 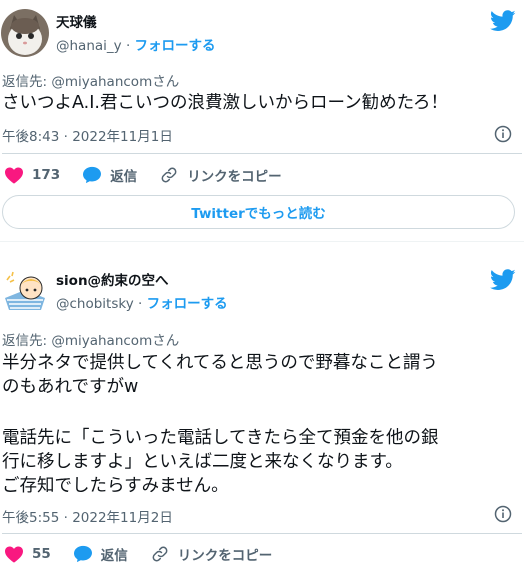 I want to click on like-count: 173, so click(x=46, y=175).